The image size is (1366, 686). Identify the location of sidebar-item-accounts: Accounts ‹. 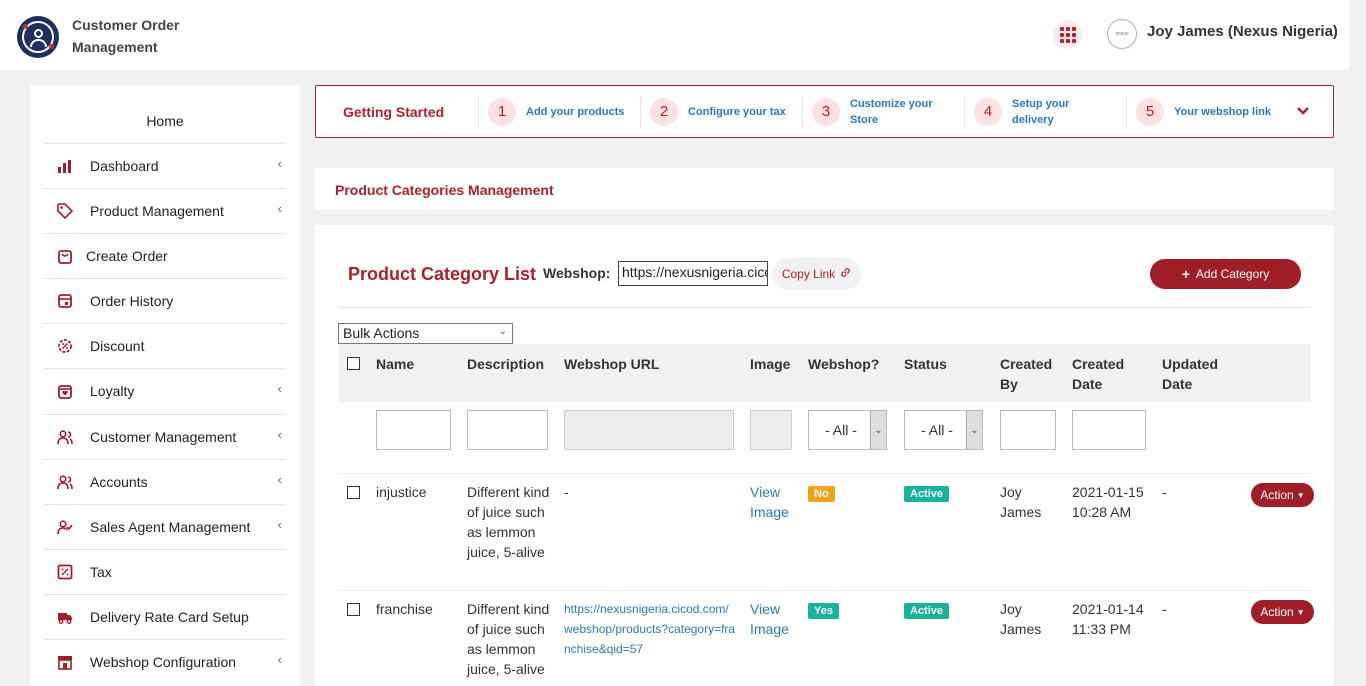
(165, 481).